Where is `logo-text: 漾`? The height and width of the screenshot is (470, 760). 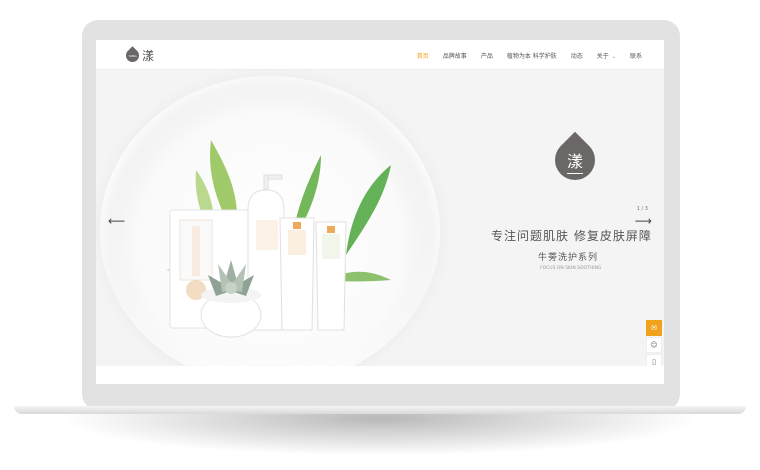 logo-text: 漾 is located at coordinates (148, 55).